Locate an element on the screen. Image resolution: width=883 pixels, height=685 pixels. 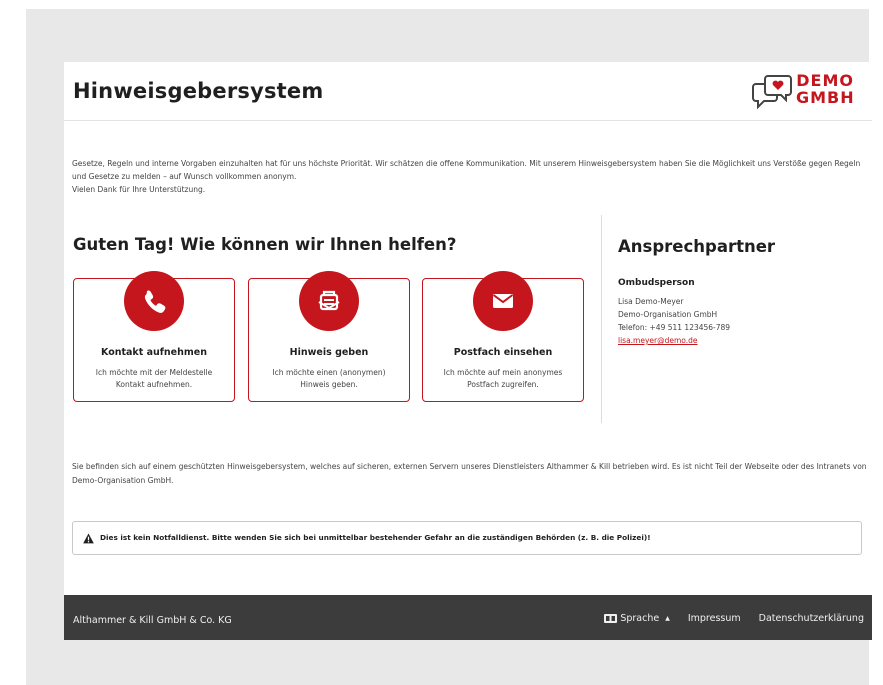
privacy-link: Datenschutzerklärung is located at coordinates (811, 618).